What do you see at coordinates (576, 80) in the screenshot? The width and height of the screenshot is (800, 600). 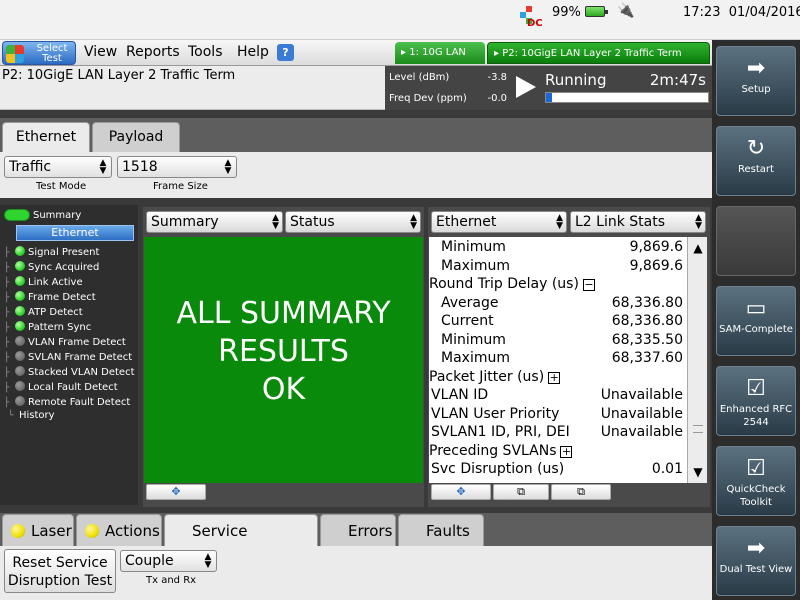 I see `run-status: Running` at bounding box center [576, 80].